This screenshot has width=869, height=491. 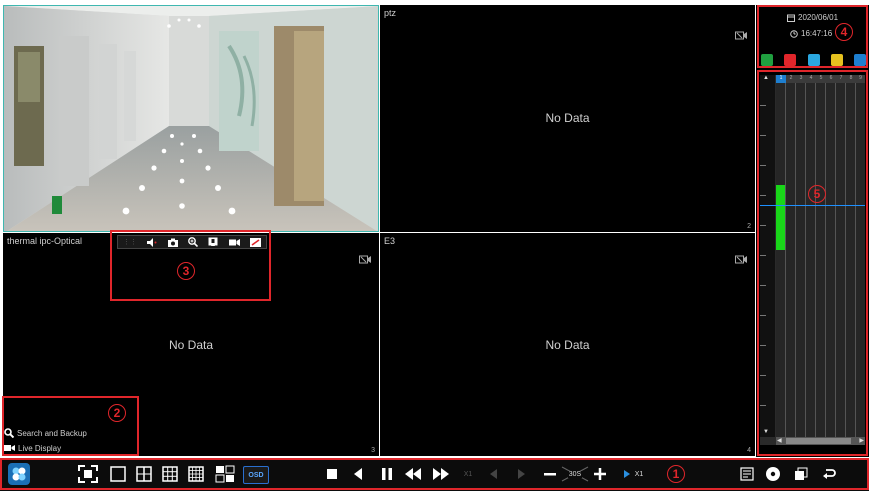 I want to click on channel-switch-button, so click(x=225, y=474).